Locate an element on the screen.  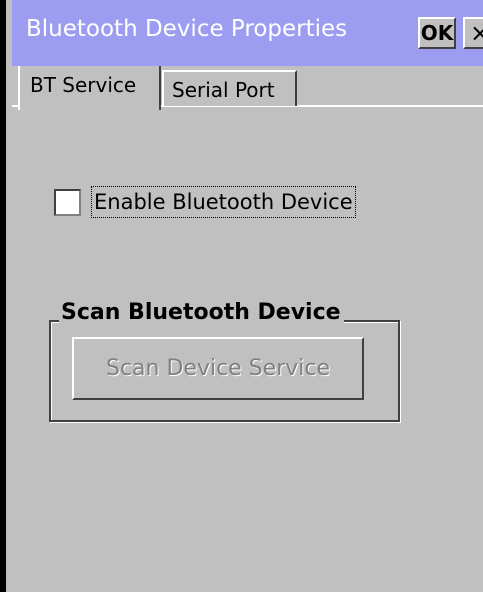
tab-bt-service: BT Service is located at coordinates (89, 88).